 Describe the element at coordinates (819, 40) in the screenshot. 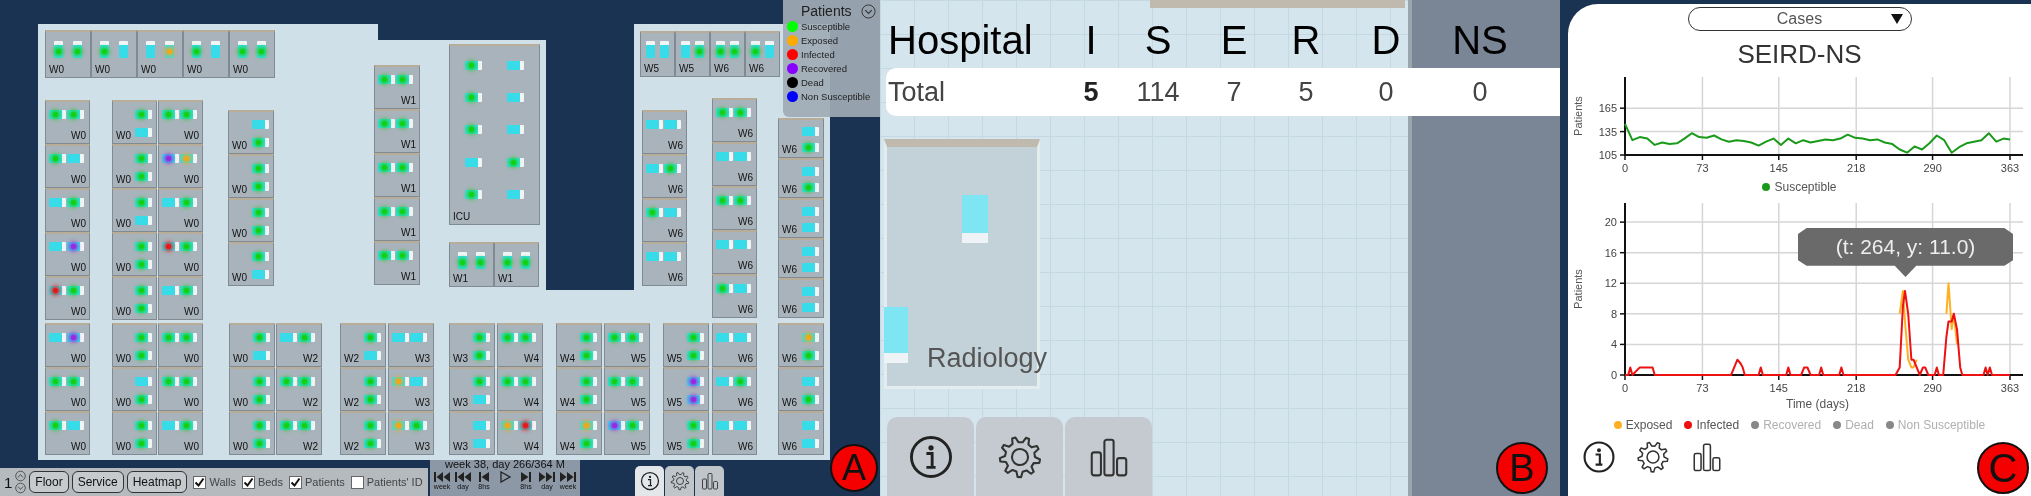

I see `legend-label: Exposed` at that location.